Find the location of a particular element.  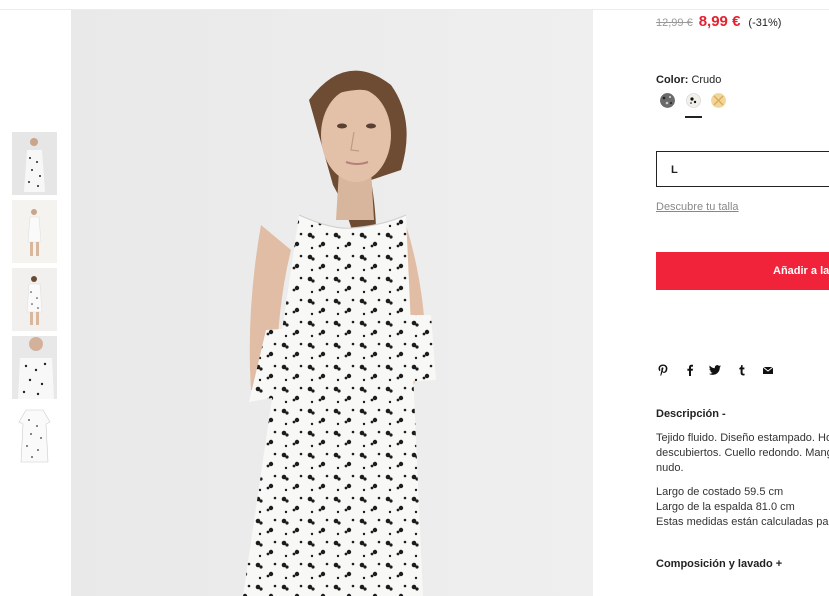

price-row: 12,99 € 8,99 € (-31%) is located at coordinates (718, 22).